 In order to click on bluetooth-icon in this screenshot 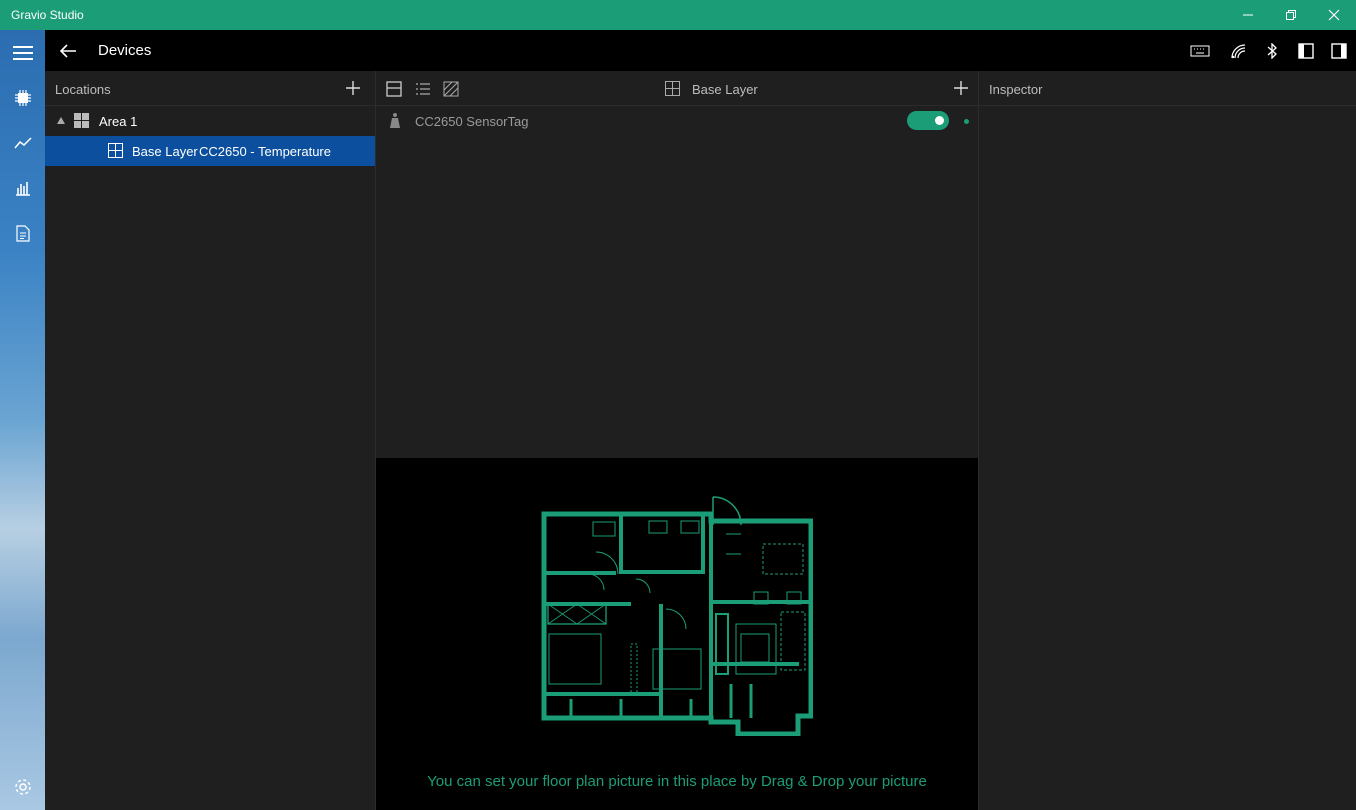, I will do `click(1272, 51)`.